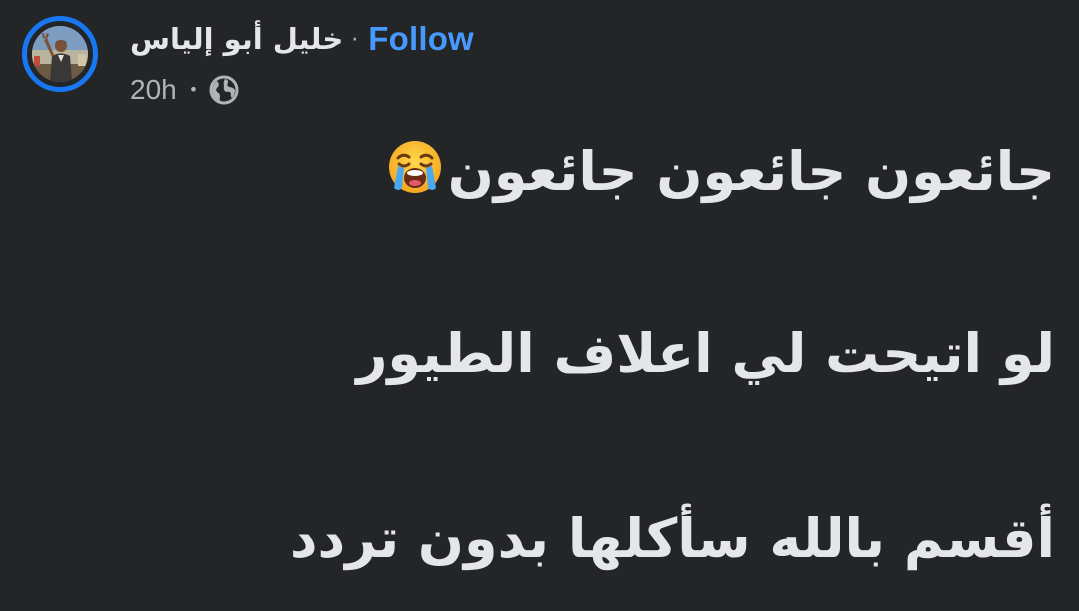  I want to click on post-meta: 20h •, so click(185, 90).